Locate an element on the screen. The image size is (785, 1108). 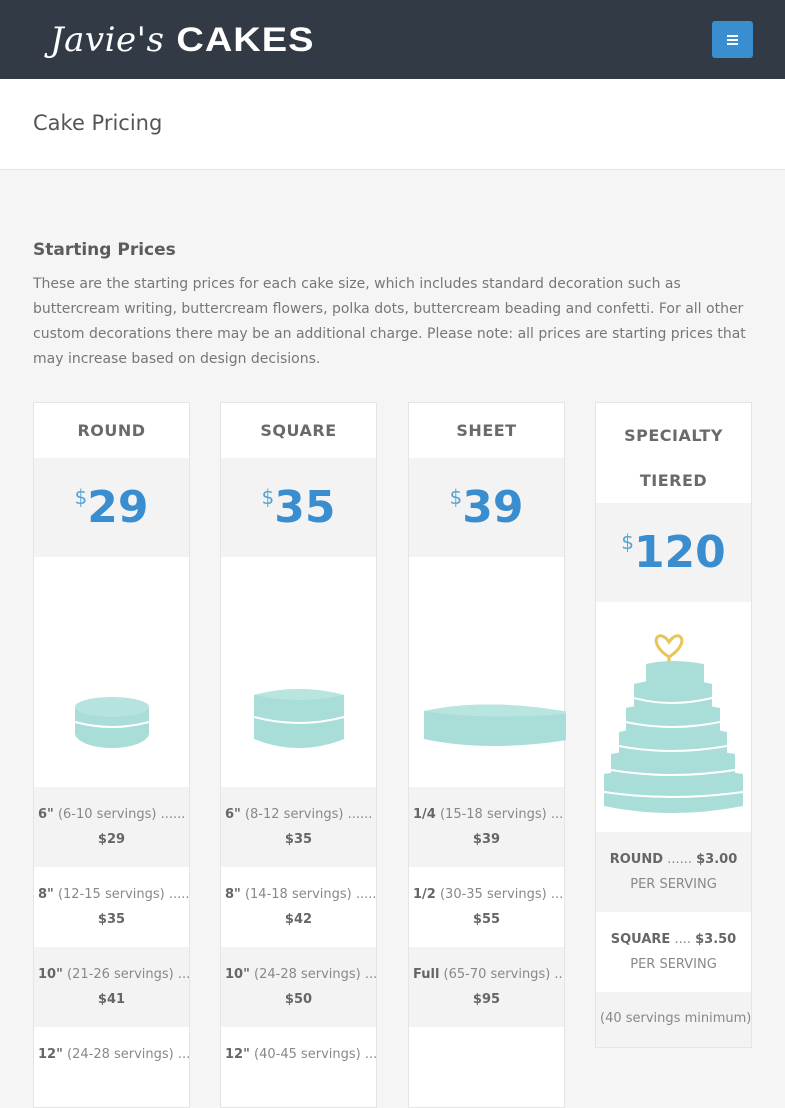
hamburger-icon is located at coordinates (732, 35).